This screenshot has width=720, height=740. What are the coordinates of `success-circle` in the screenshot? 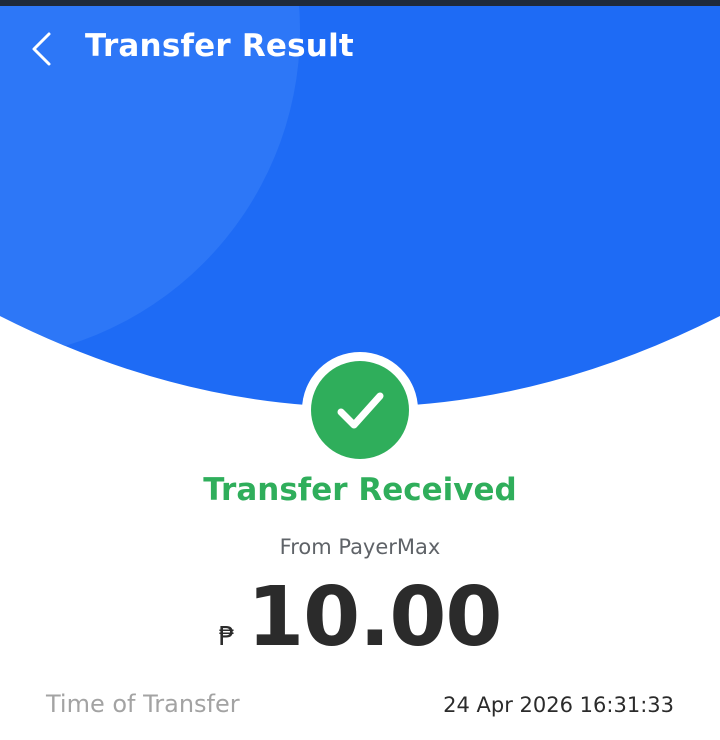 It's located at (360, 410).